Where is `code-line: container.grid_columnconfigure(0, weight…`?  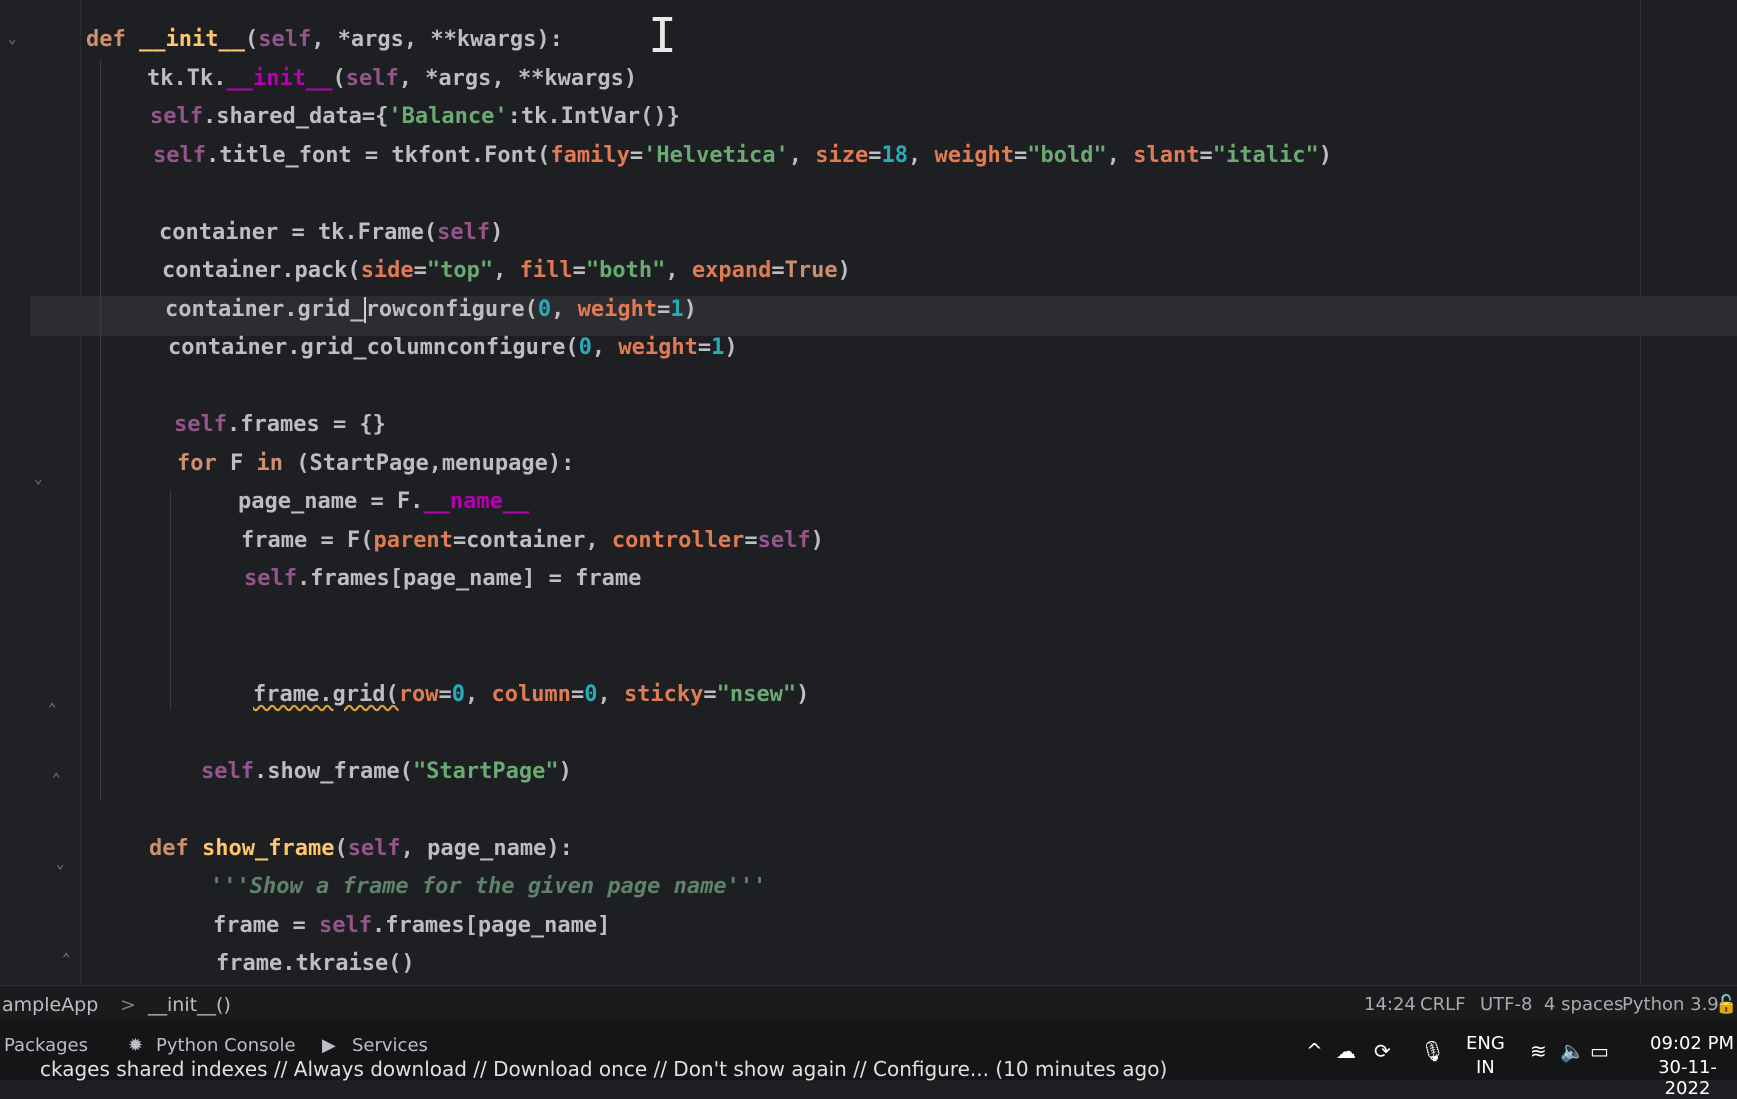
code-line: container.grid_columnconfigure(0, weight… is located at coordinates (453, 348).